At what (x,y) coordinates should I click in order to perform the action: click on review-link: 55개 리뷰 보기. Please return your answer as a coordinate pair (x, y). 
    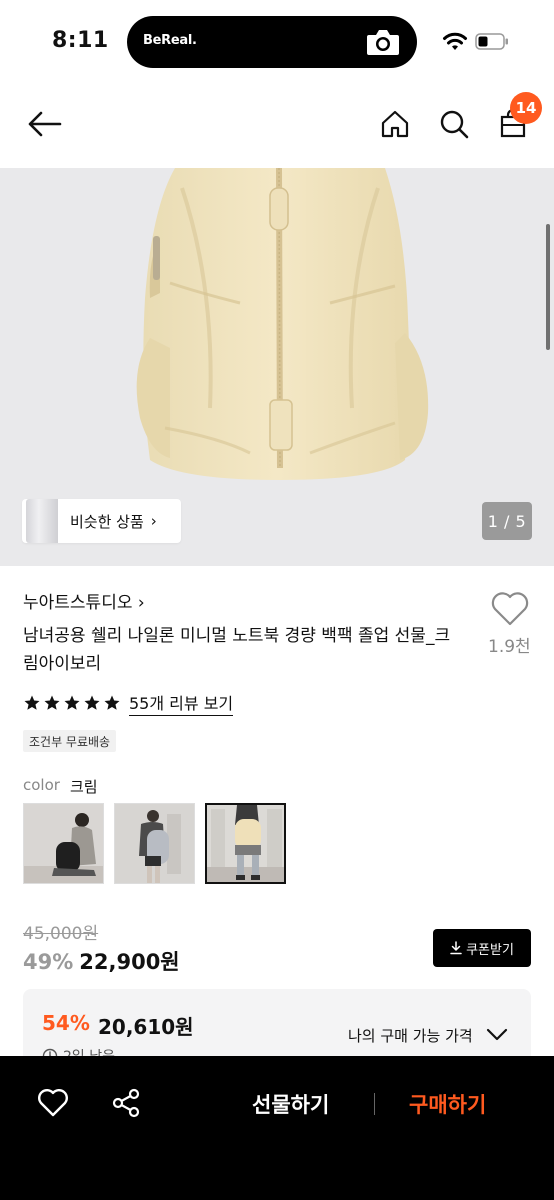
    Looking at the image, I should click on (181, 703).